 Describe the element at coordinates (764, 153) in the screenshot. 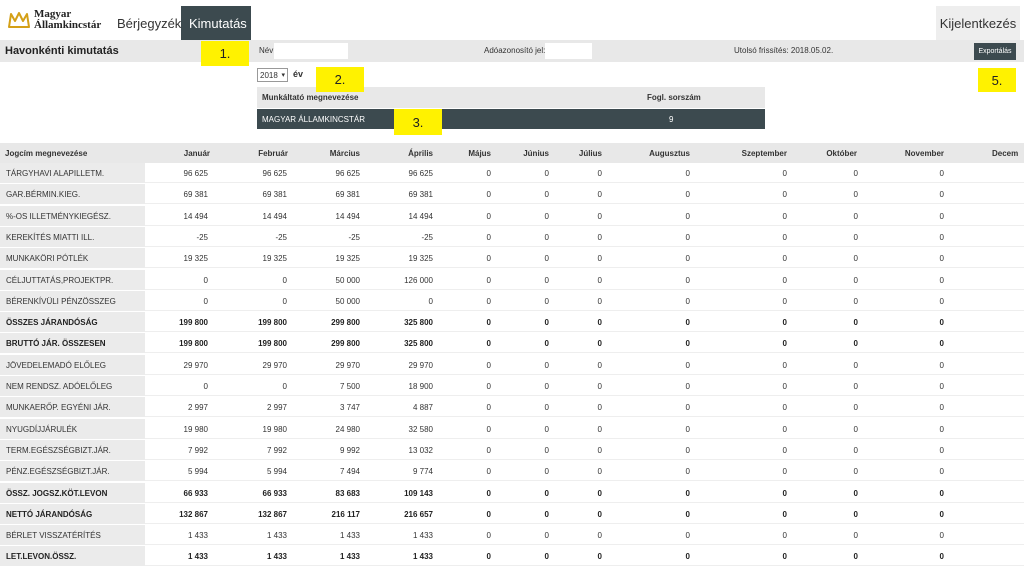

I see `column-header-month: Szeptember` at that location.